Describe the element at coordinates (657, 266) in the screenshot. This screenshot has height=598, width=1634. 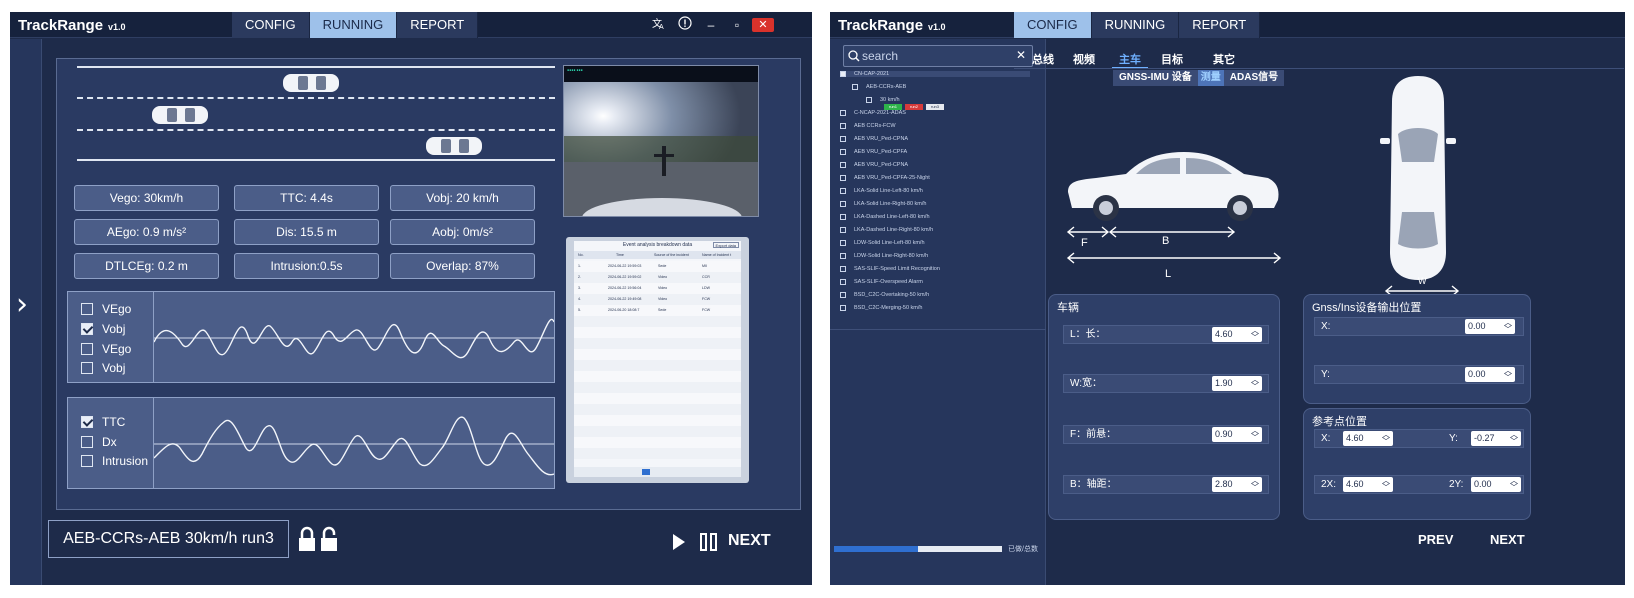
I see `table-row: 1. 2024-06-22 19:59:03 Sede MII` at that location.